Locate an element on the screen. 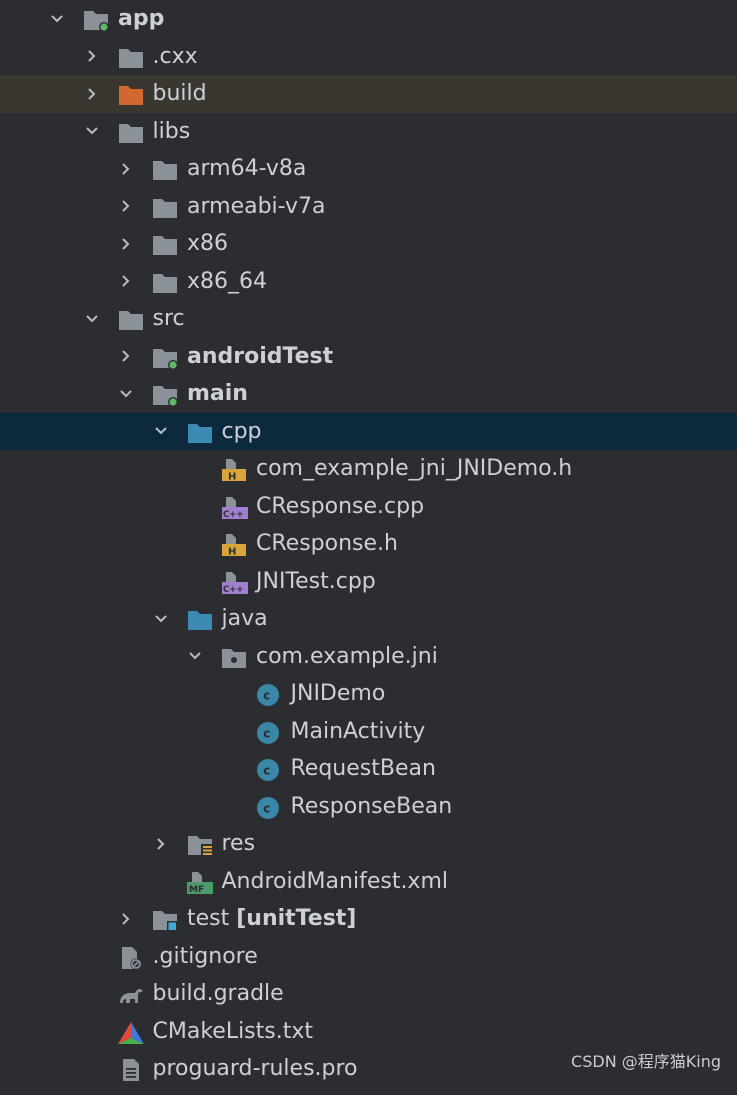  tree-item-label: JNIDemo is located at coordinates (338, 693).